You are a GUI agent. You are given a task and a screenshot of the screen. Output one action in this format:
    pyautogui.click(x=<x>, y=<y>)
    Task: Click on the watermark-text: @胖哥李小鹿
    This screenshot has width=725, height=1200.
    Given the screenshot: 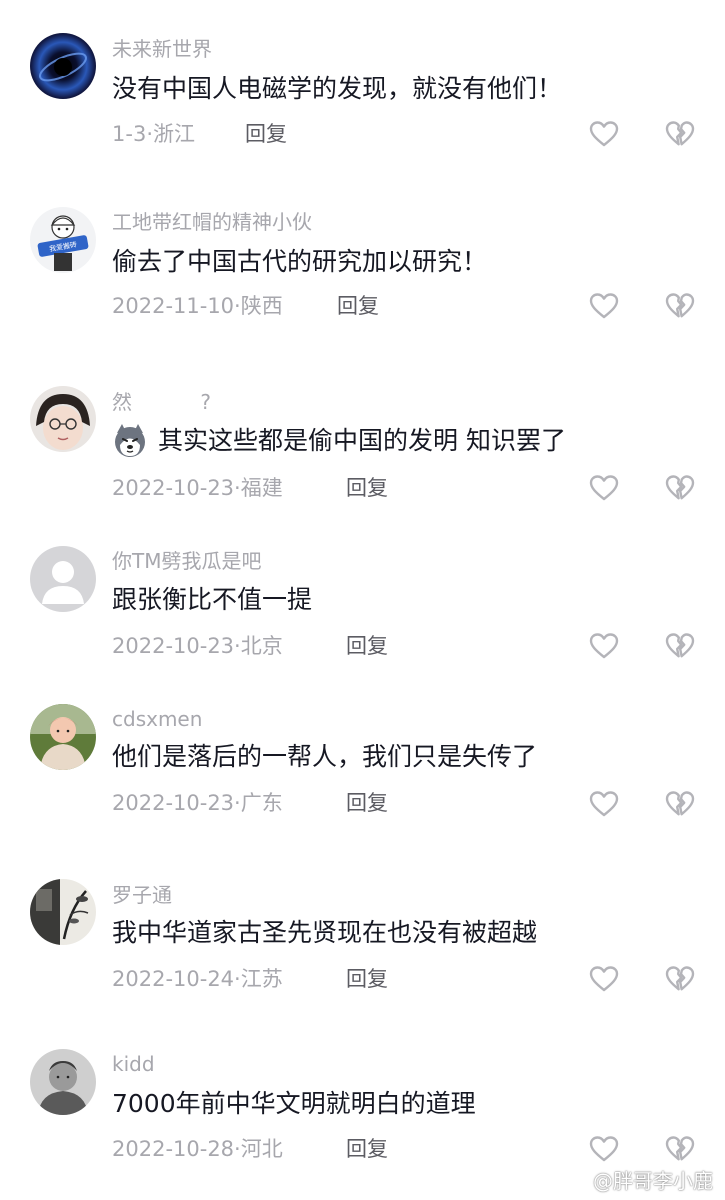 What is the action you would take?
    pyautogui.click(x=653, y=1181)
    